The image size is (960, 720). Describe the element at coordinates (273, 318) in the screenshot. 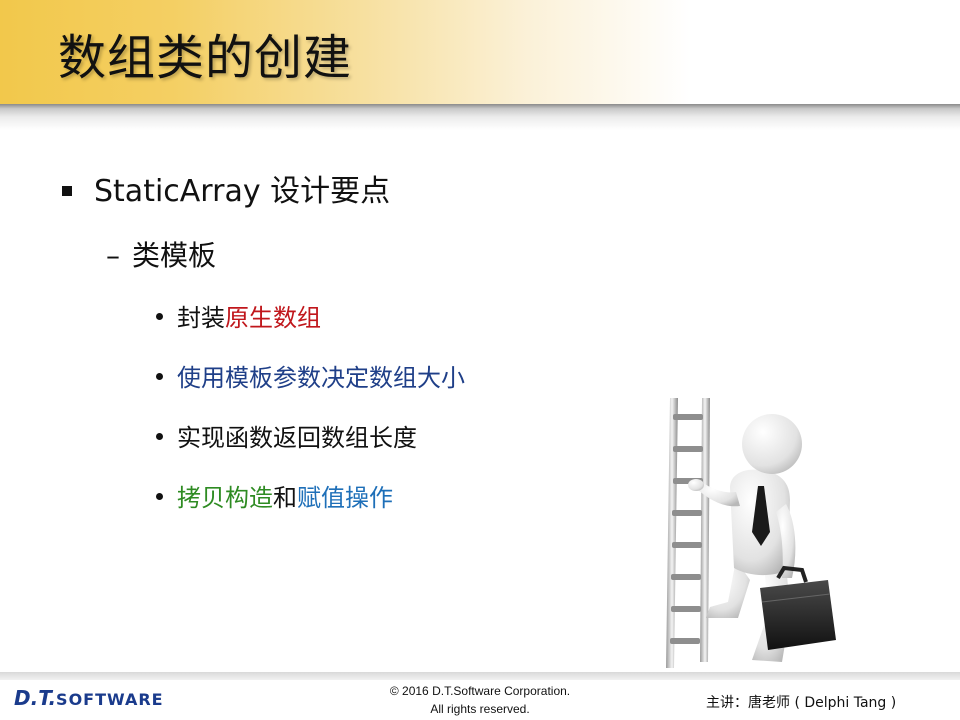

I see `sub-bullet-1-part-2: 原生数组` at that location.